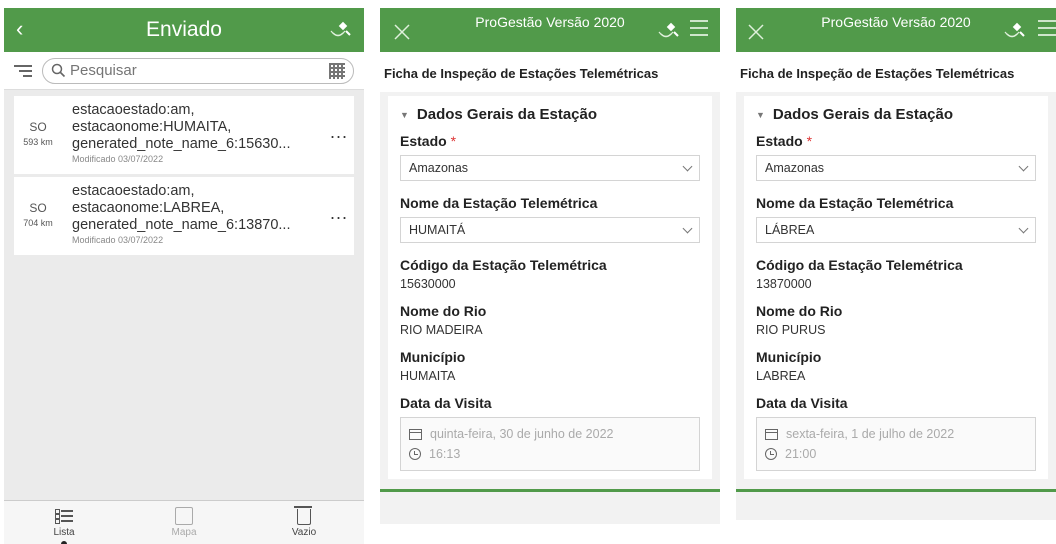 This screenshot has height=544, width=1056. What do you see at coordinates (152, 127) in the screenshot?
I see `item-line-name: estacaonome:HUMAITA,` at bounding box center [152, 127].